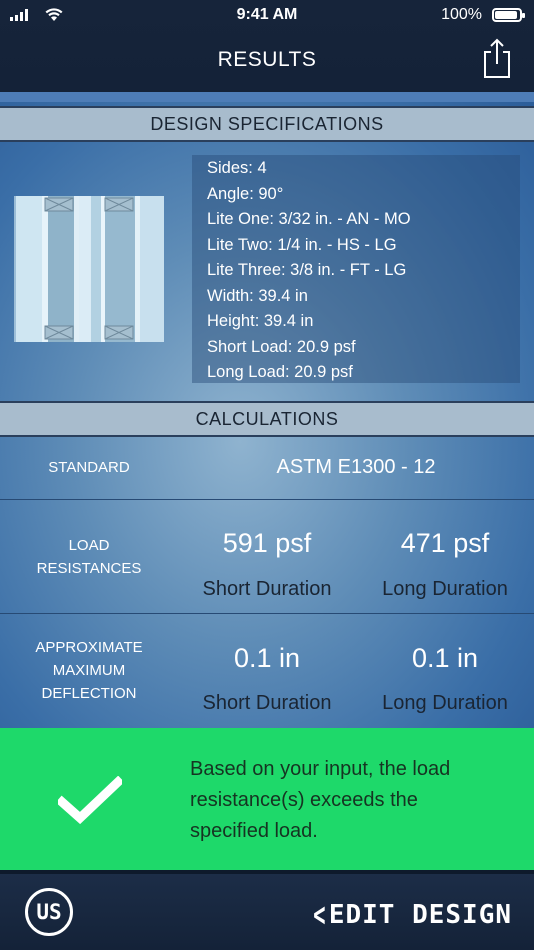 Image resolution: width=534 pixels, height=950 pixels. I want to click on spec-height: Height: 39.4 in, so click(260, 321).